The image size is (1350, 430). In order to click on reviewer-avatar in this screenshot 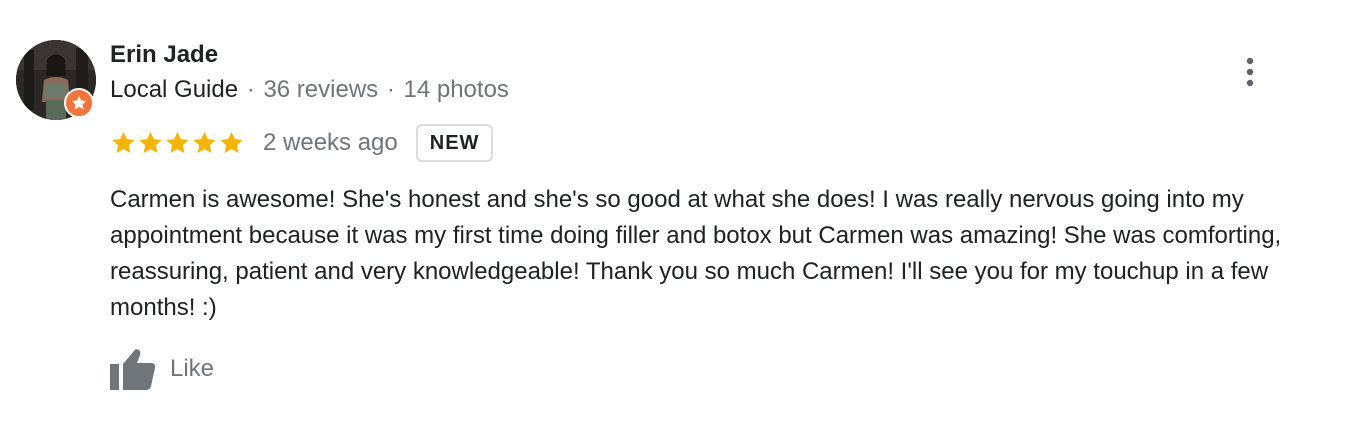, I will do `click(56, 80)`.